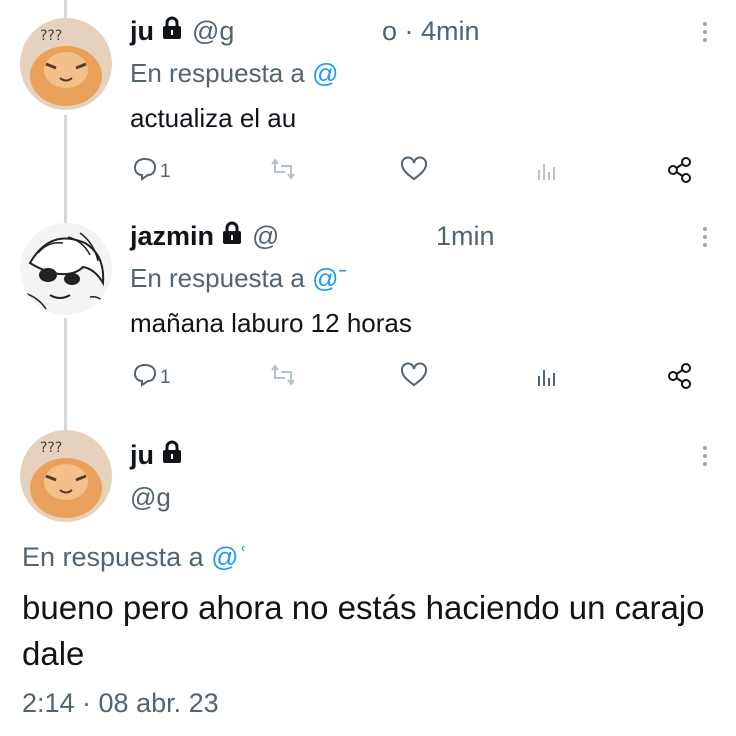 Image resolution: width=736 pixels, height=736 pixels. What do you see at coordinates (431, 31) in the screenshot?
I see `tweet-time: o · 4min` at bounding box center [431, 31].